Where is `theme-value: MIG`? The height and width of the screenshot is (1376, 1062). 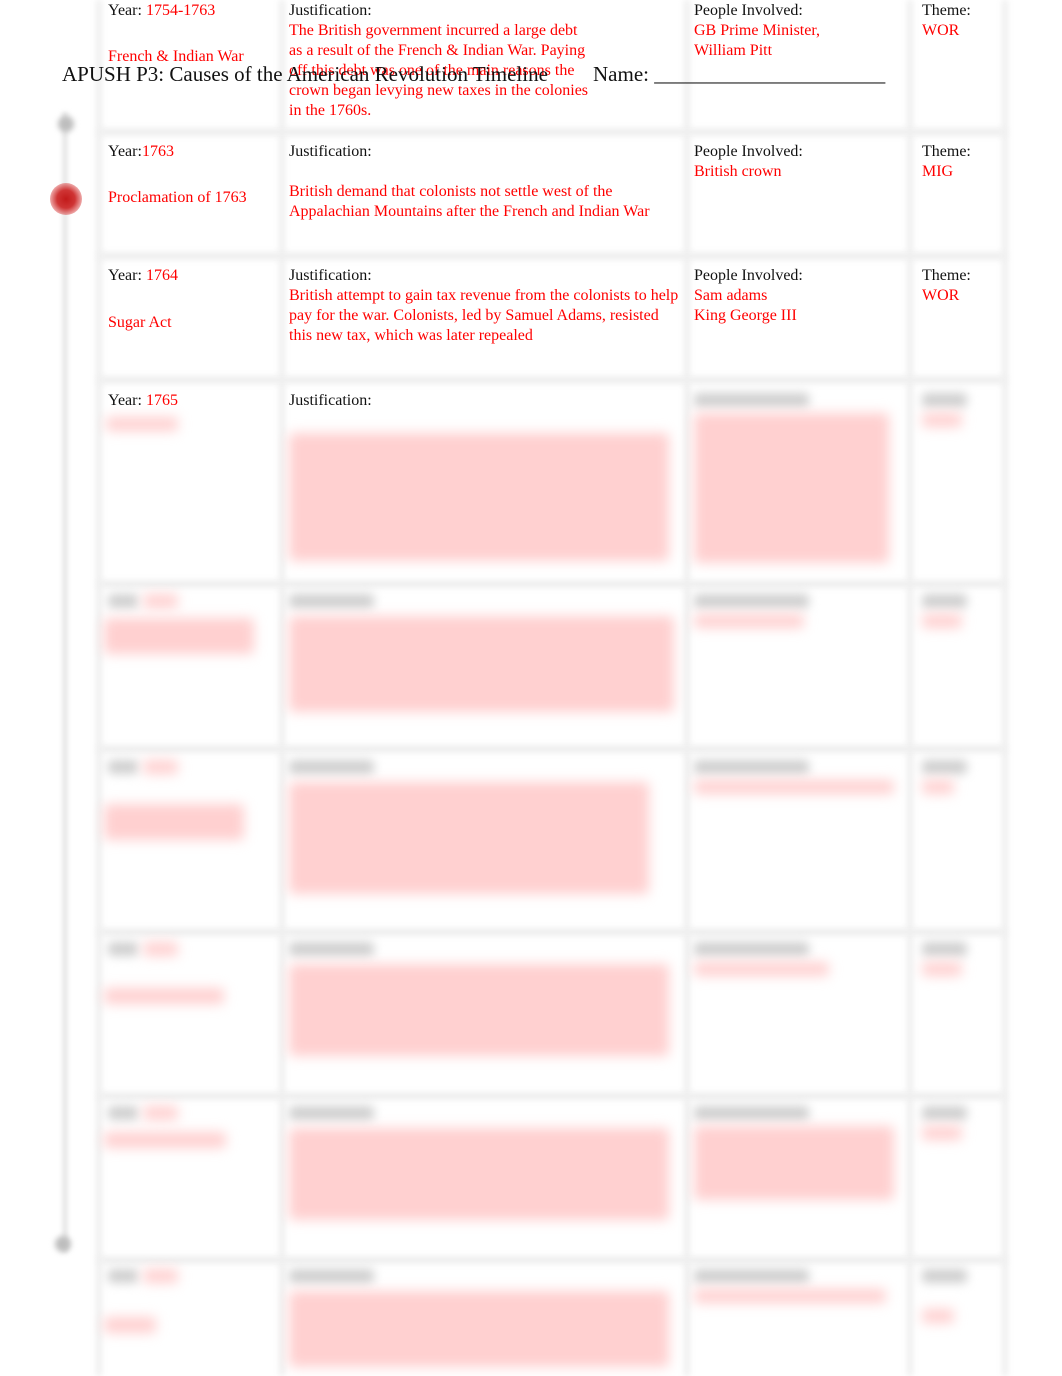 theme-value: MIG is located at coordinates (938, 171).